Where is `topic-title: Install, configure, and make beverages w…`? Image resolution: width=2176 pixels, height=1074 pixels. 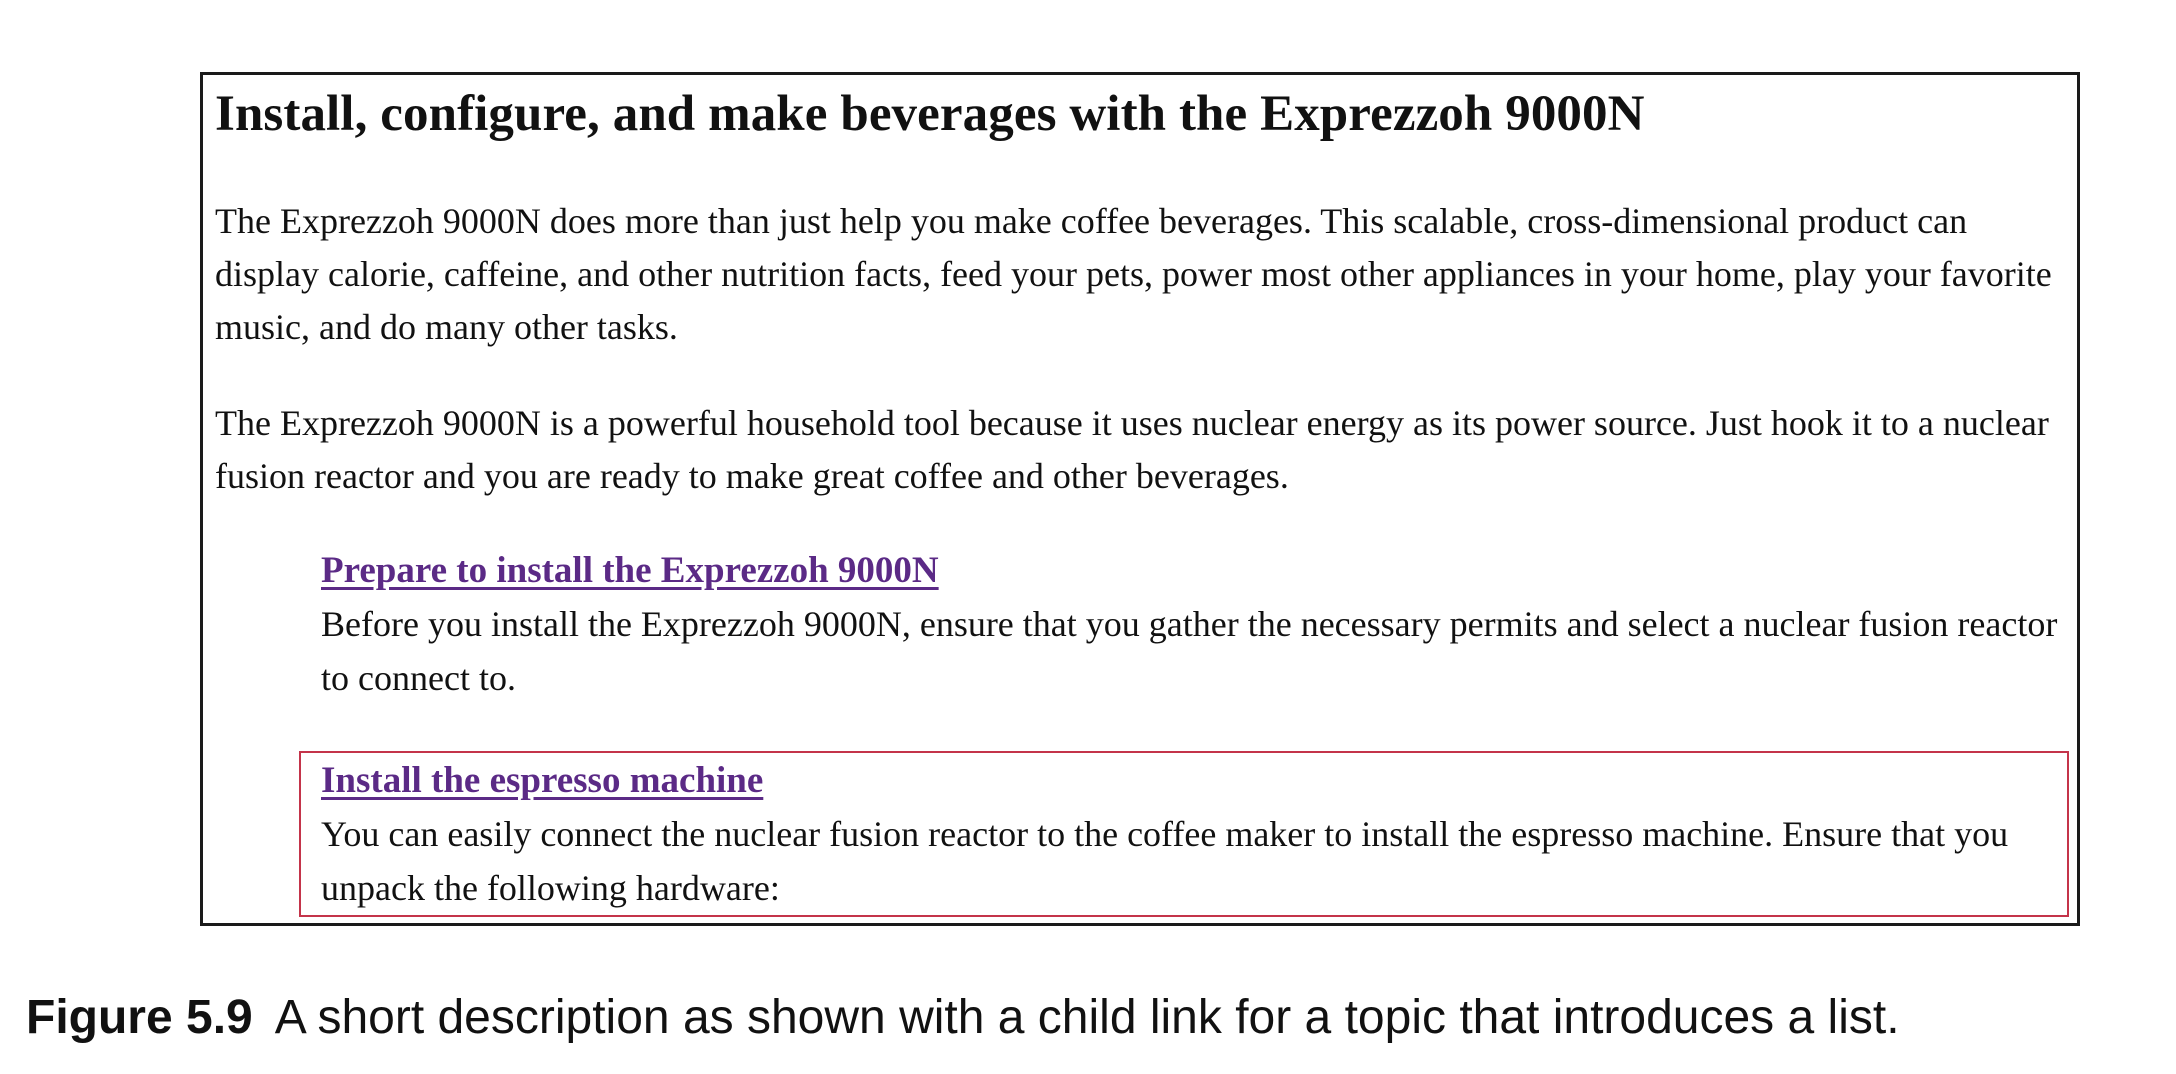
topic-title: Install, configure, and make beverages w… is located at coordinates (930, 114).